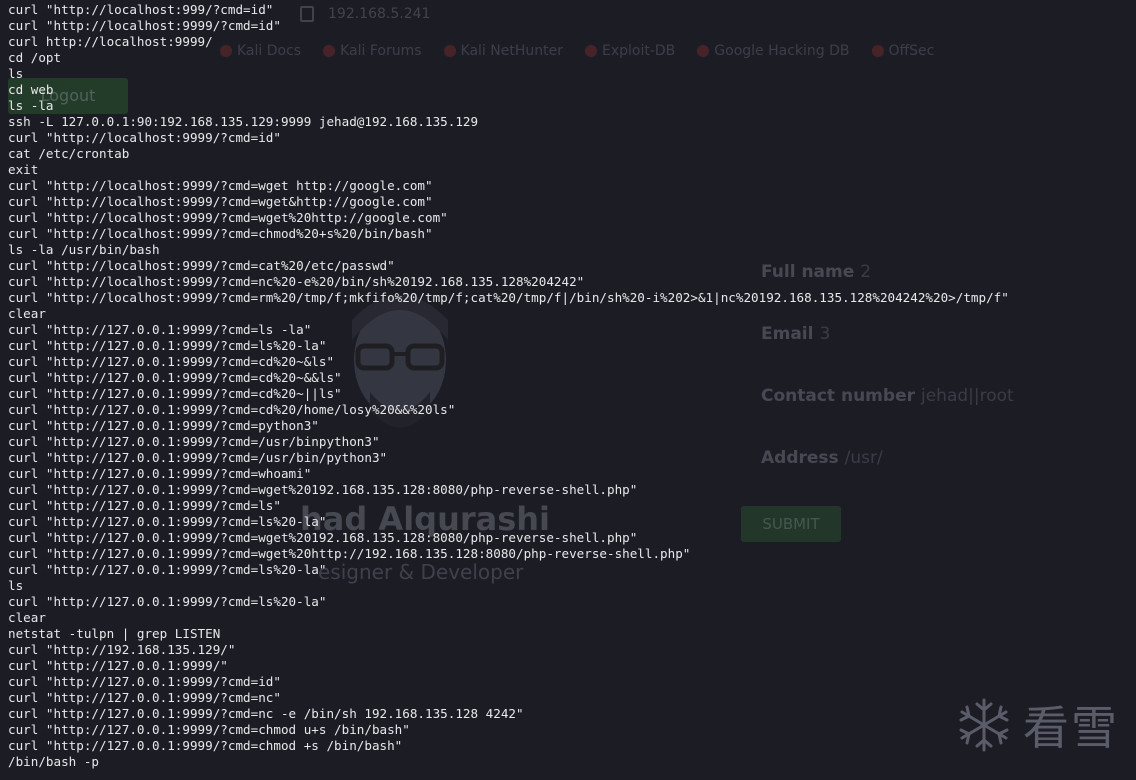  I want to click on terminal-line: cat /etc/crontab, so click(69, 153).